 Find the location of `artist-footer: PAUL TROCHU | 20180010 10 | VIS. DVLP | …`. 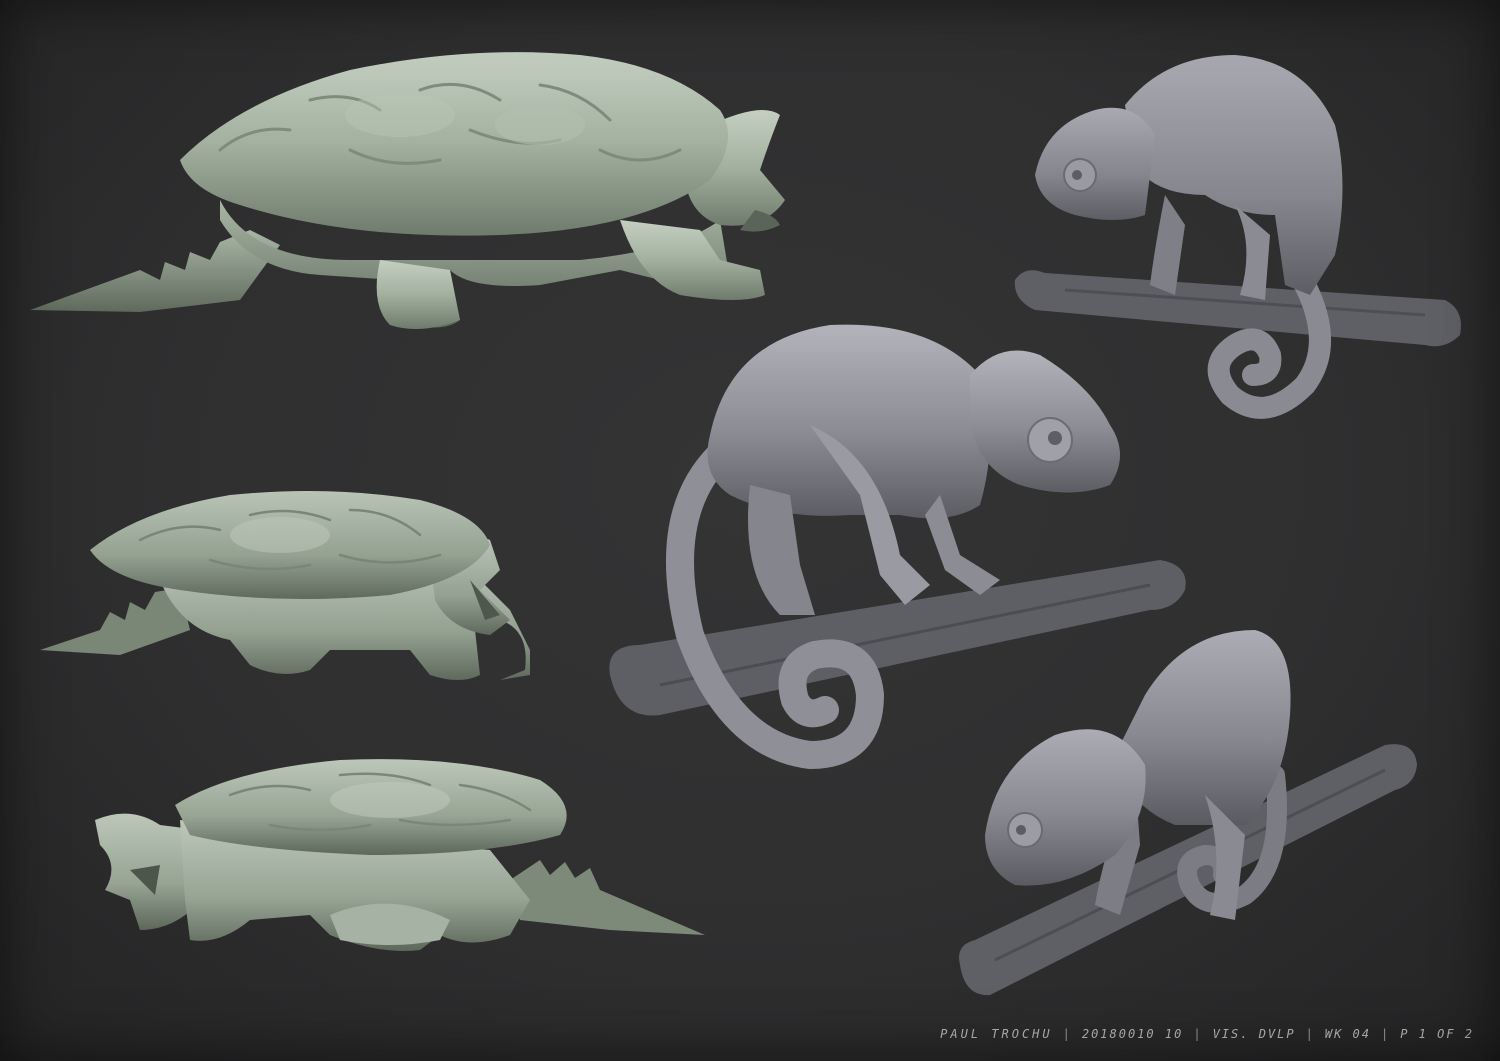

artist-footer: PAUL TROCHU | 20180010 10 | VIS. DVLP | … is located at coordinates (1207, 1034).